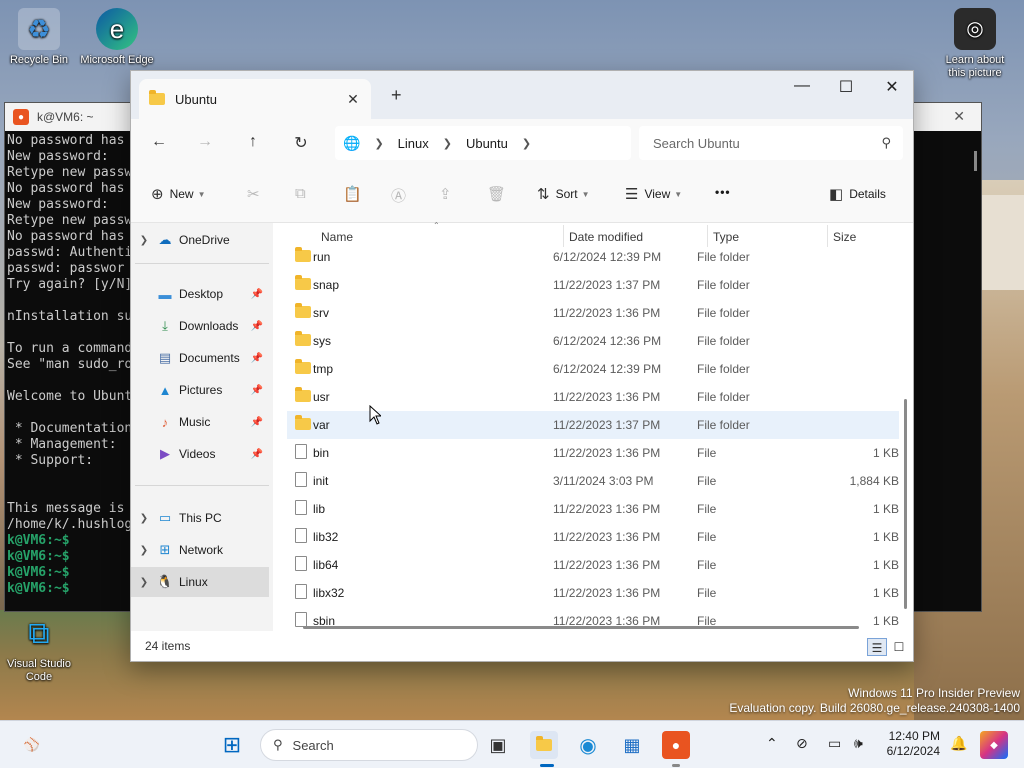 This screenshot has height=768, width=1024. Describe the element at coordinates (396, 95) in the screenshot. I see `new-tab-button: +` at that location.